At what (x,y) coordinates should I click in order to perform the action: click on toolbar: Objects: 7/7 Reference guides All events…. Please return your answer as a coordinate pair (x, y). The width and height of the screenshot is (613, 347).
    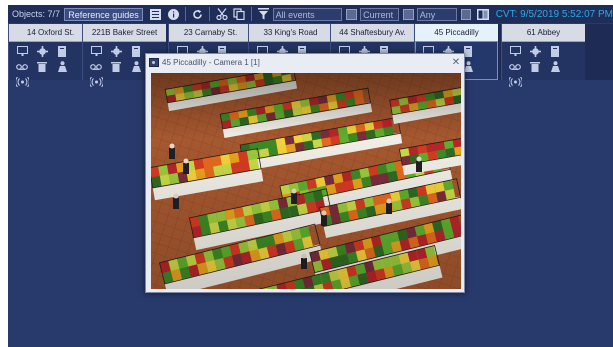
    Looking at the image, I should click on (310, 14).